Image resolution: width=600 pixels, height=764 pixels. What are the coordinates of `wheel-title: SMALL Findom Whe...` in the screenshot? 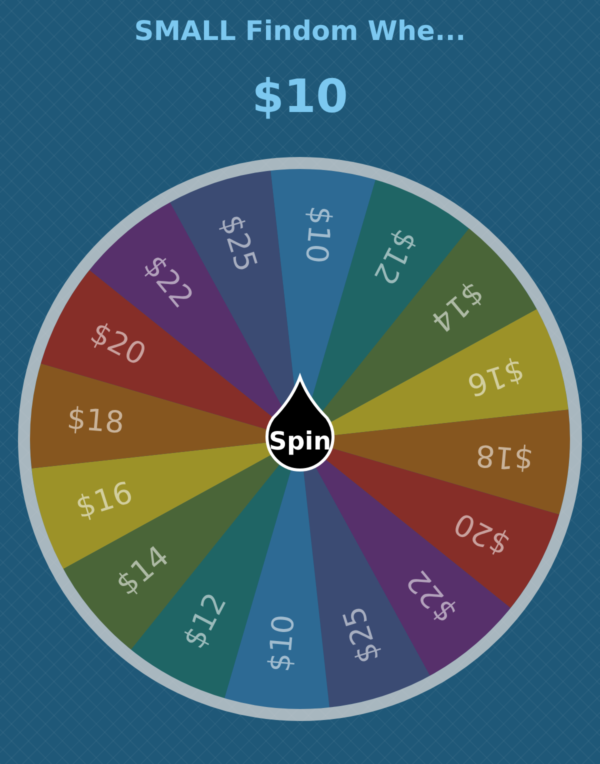 It's located at (300, 31).